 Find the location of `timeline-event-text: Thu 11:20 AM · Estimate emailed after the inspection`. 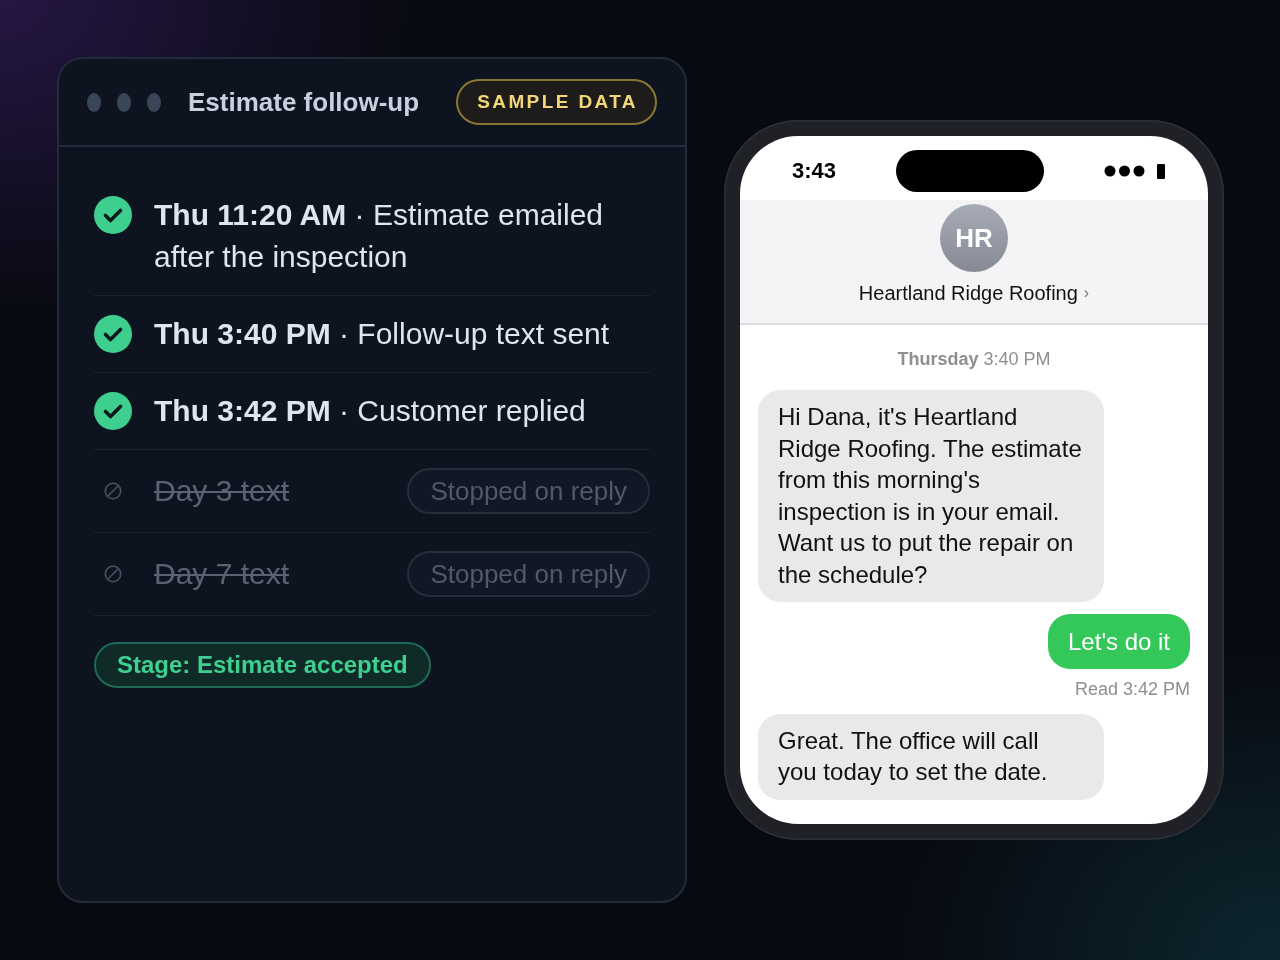

timeline-event-text: Thu 11:20 AM · Estimate emailed after the inspection is located at coordinates (379, 236).